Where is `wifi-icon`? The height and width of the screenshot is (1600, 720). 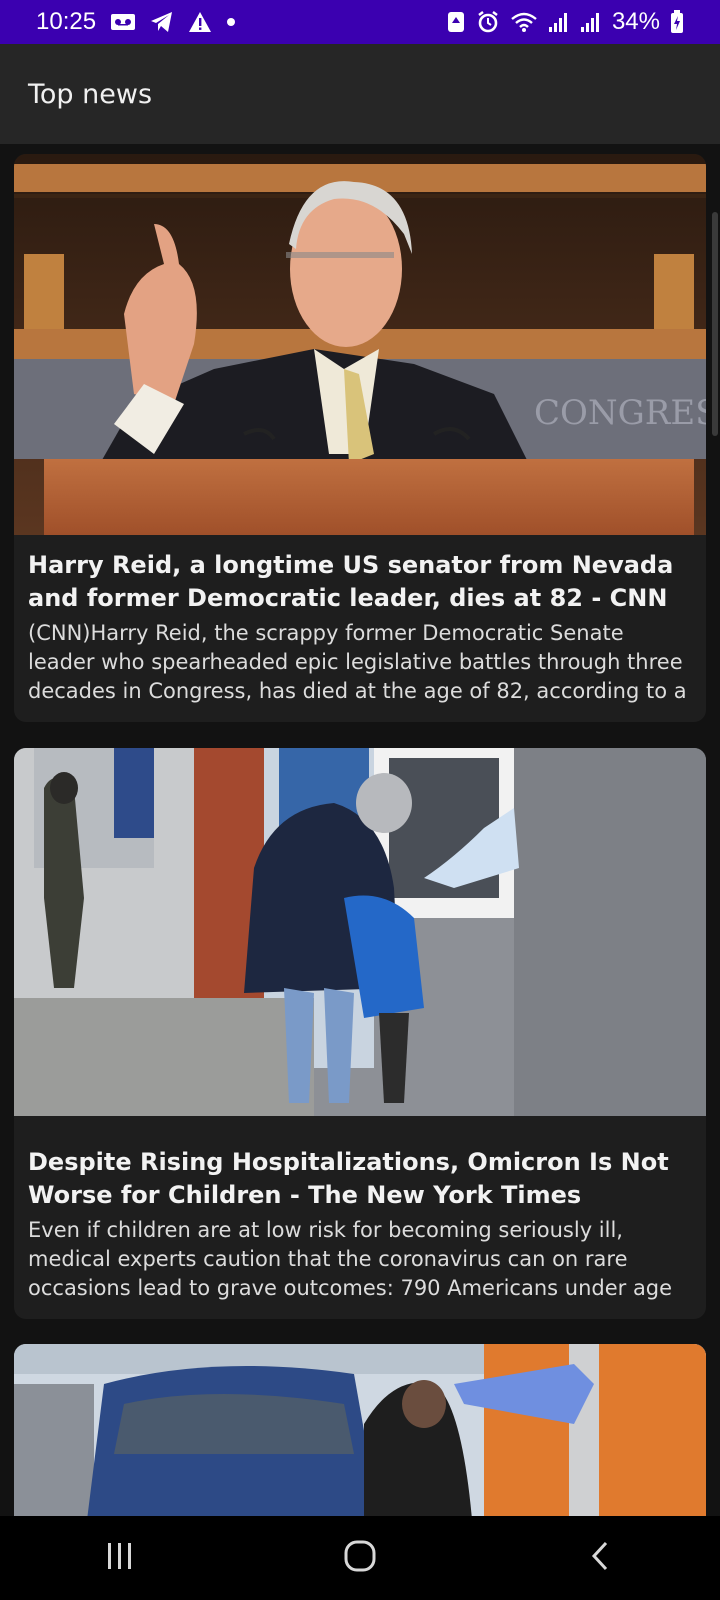 wifi-icon is located at coordinates (524, 22).